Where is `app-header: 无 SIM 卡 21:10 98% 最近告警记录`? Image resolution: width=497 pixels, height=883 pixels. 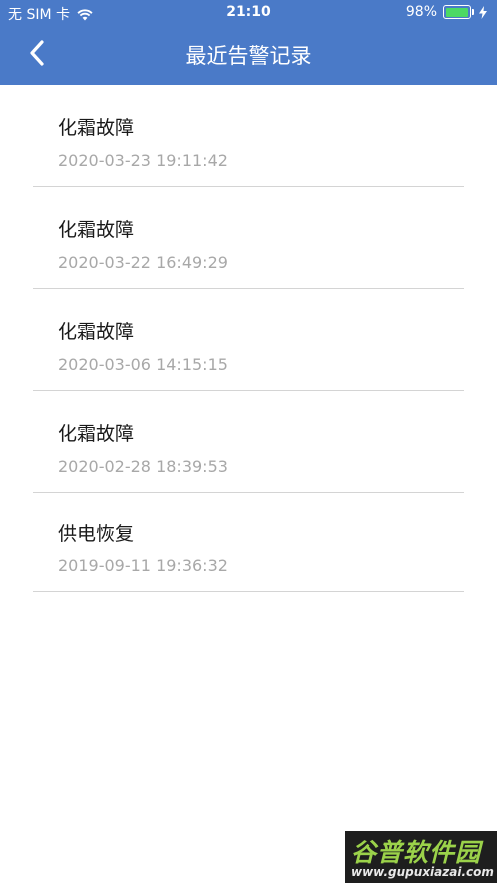
app-header: 无 SIM 卡 21:10 98% 最近告警记录 is located at coordinates (248, 42).